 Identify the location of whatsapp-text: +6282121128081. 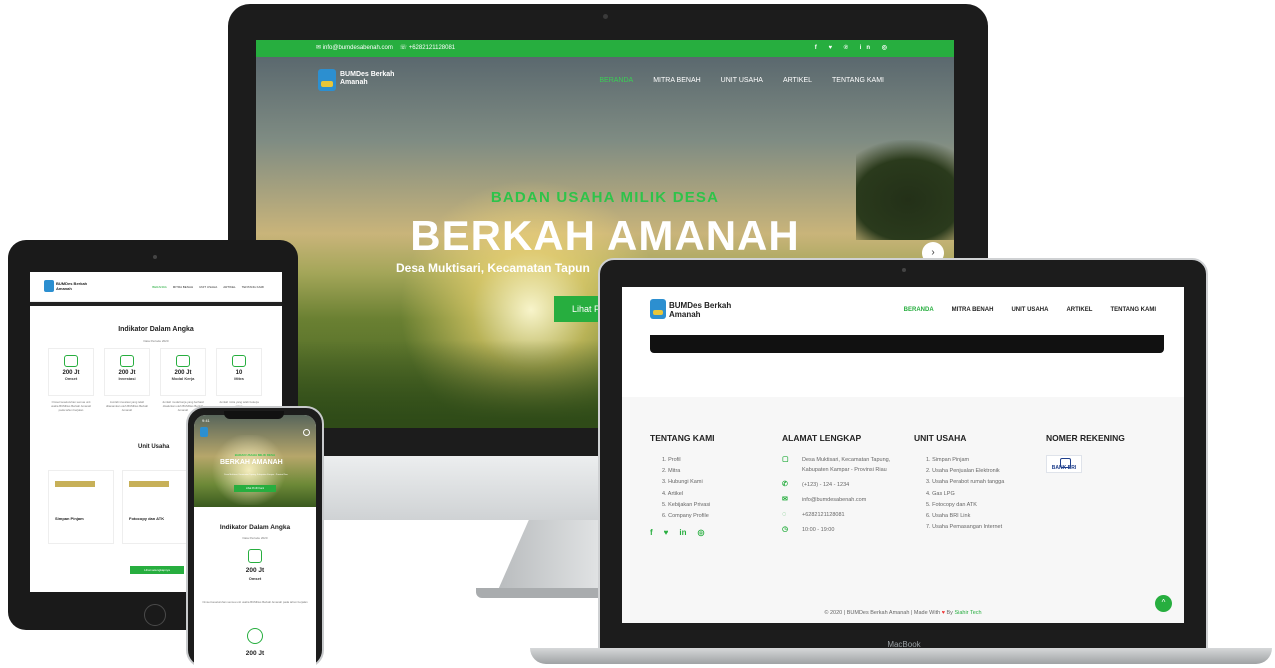
(823, 515).